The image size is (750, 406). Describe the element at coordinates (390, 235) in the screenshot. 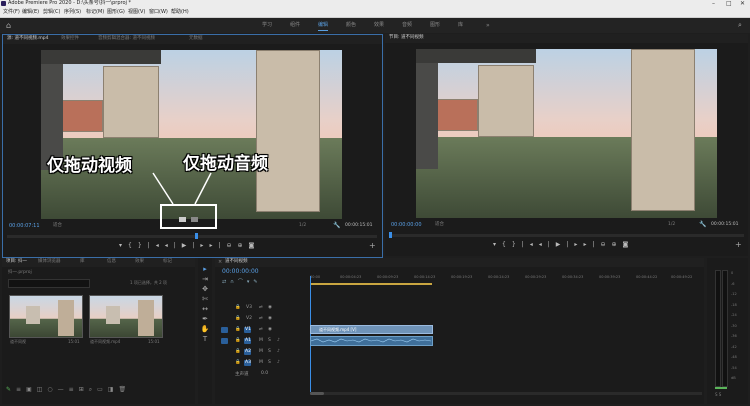

I see `program-playhead` at that location.